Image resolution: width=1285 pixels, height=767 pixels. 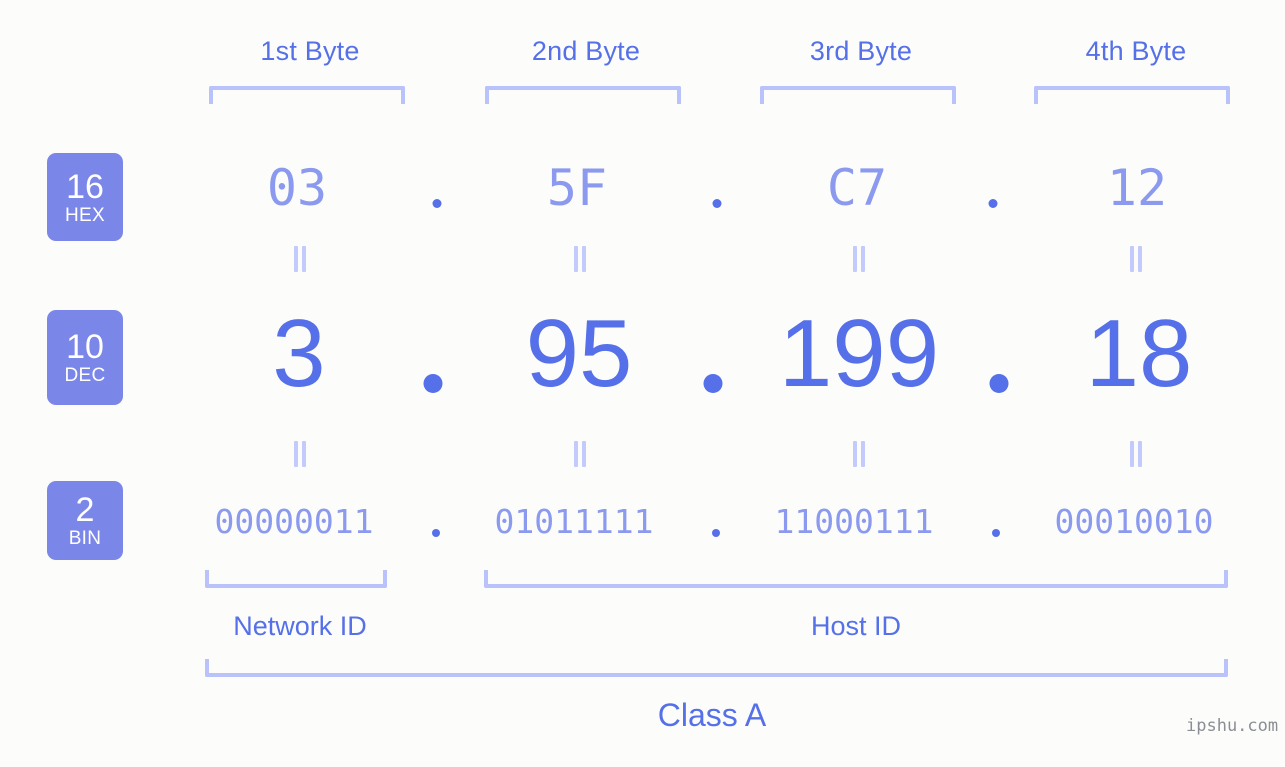 What do you see at coordinates (85, 347) in the screenshot?
I see `radix-badge-dec-number: 10` at bounding box center [85, 347].